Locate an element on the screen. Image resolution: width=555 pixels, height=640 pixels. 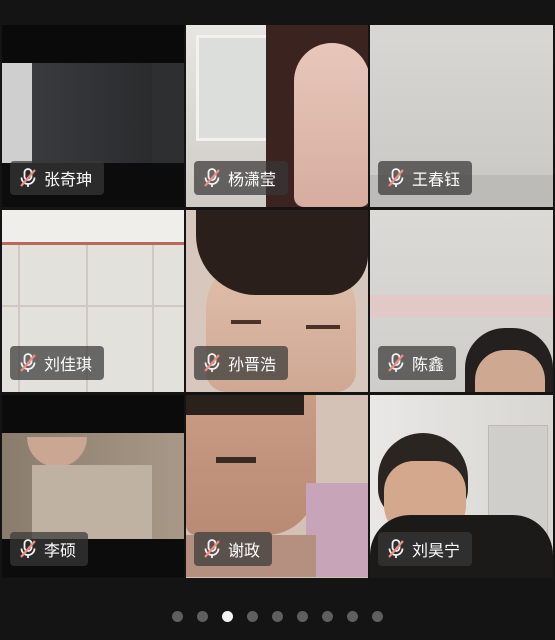
video-tile: 杨潇莹 is located at coordinates (277, 116).